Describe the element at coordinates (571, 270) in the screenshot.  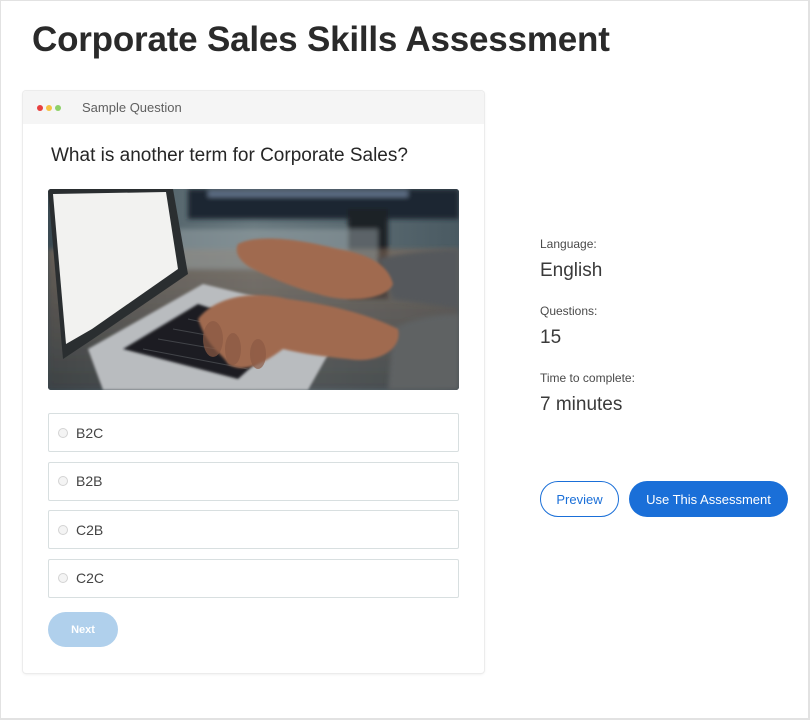
I see `language-value: English` at that location.